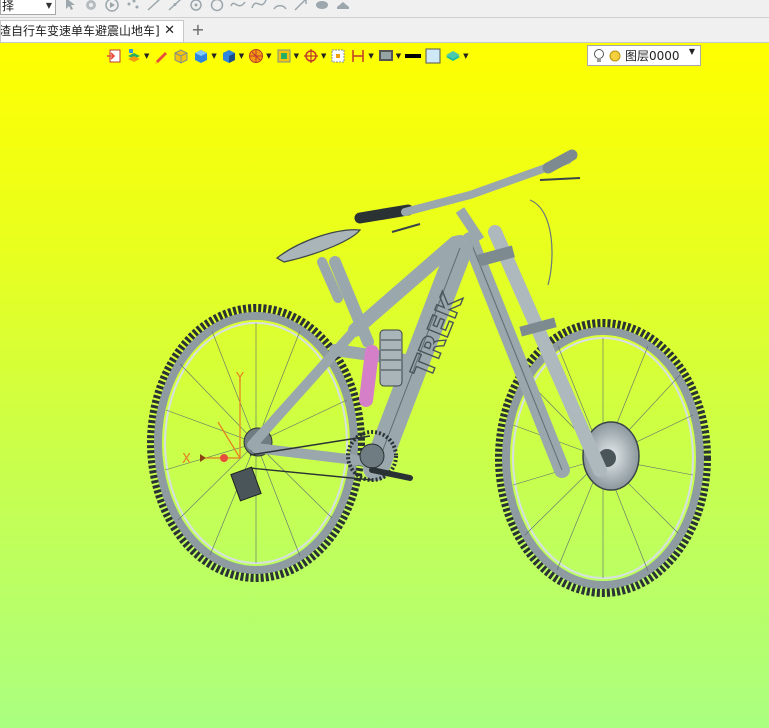 This screenshot has height=728, width=769. I want to click on document-tab-title: 渣自行车变速单车避震山地车], so click(80, 31).